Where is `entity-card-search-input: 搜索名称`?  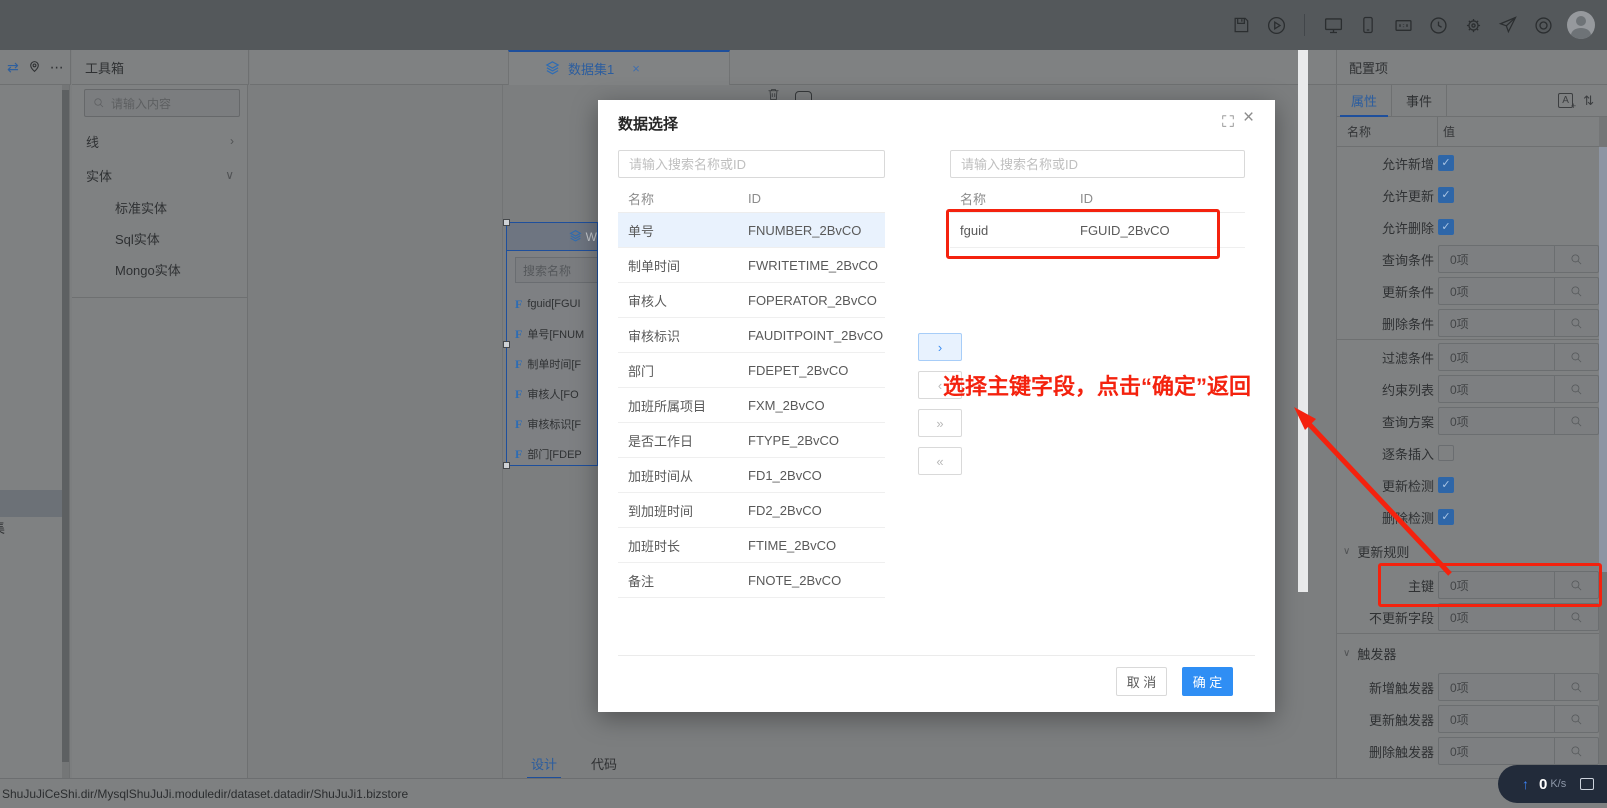 entity-card-search-input: 搜索名称 is located at coordinates (556, 270).